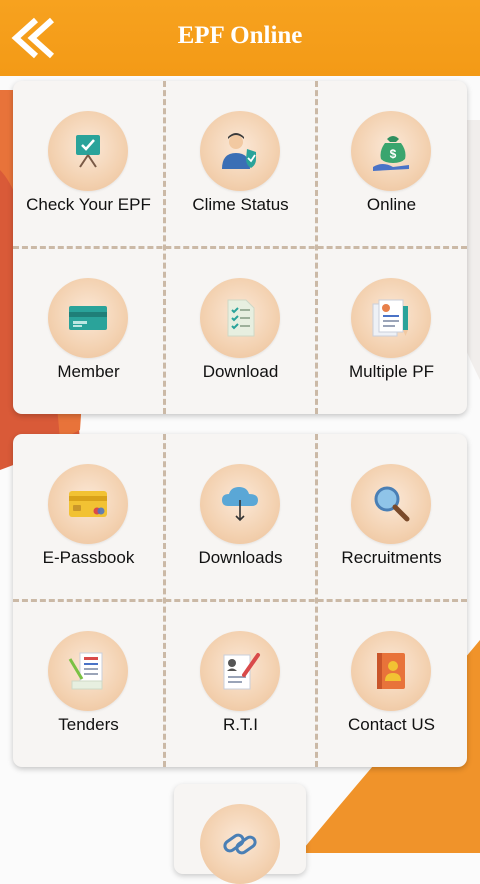 Image resolution: width=480 pixels, height=884 pixels. What do you see at coordinates (391, 557) in the screenshot?
I see `tile-label: Recruitments` at bounding box center [391, 557].